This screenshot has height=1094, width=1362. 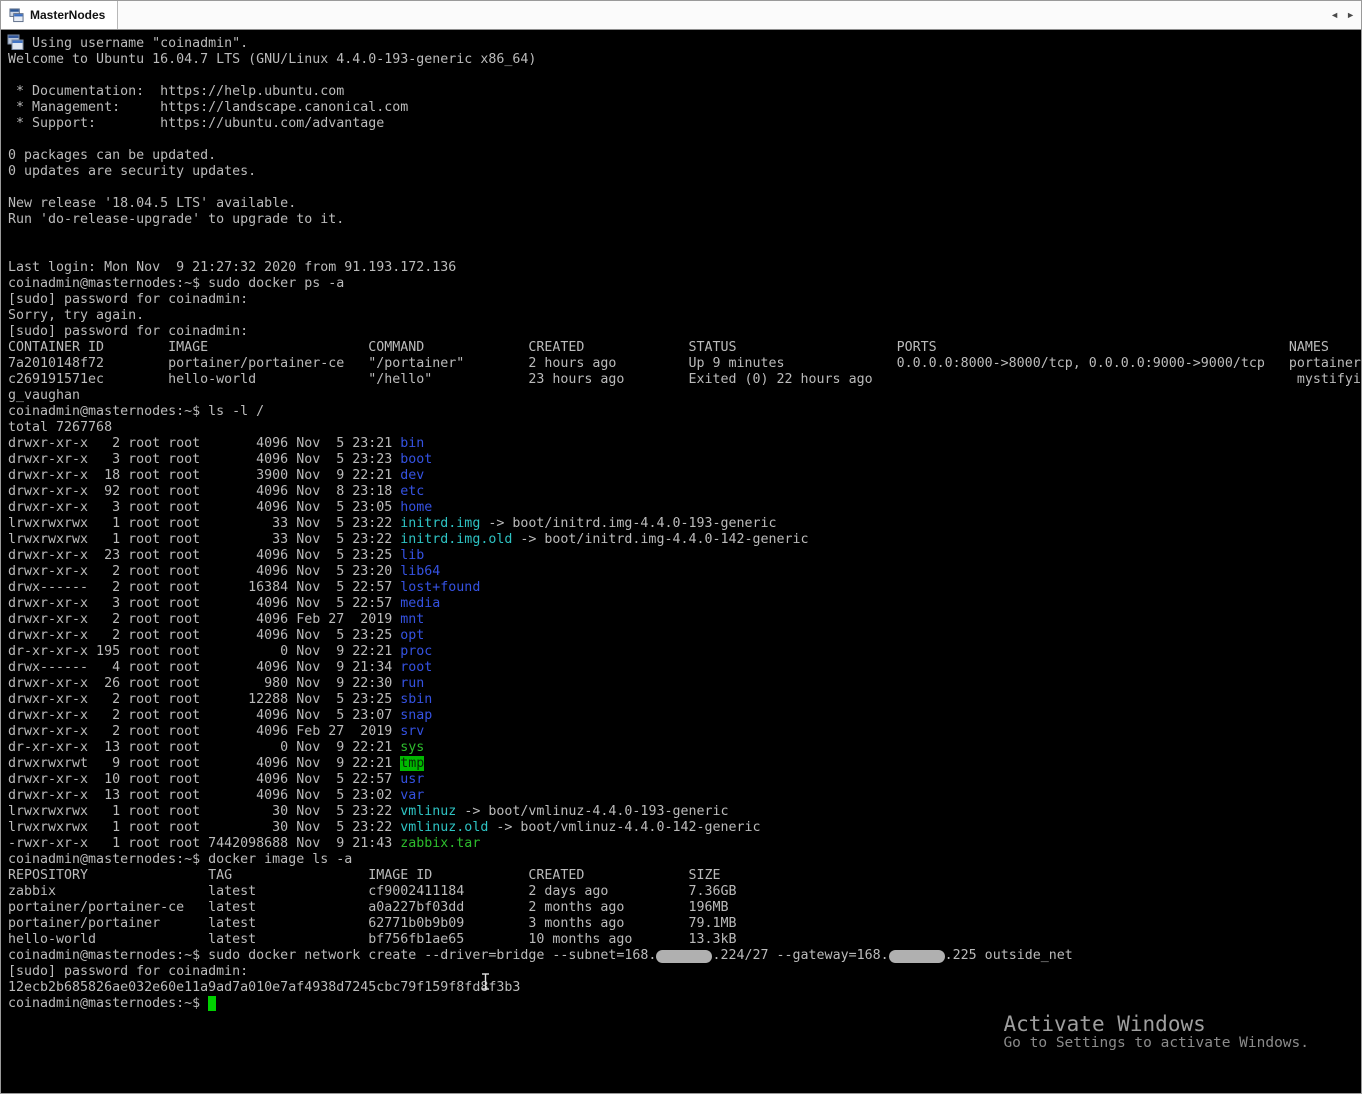 What do you see at coordinates (204, 491) in the screenshot?
I see `terminal-text: drwxr-xr-x 92 root root 4096 Nov 8 23:18` at bounding box center [204, 491].